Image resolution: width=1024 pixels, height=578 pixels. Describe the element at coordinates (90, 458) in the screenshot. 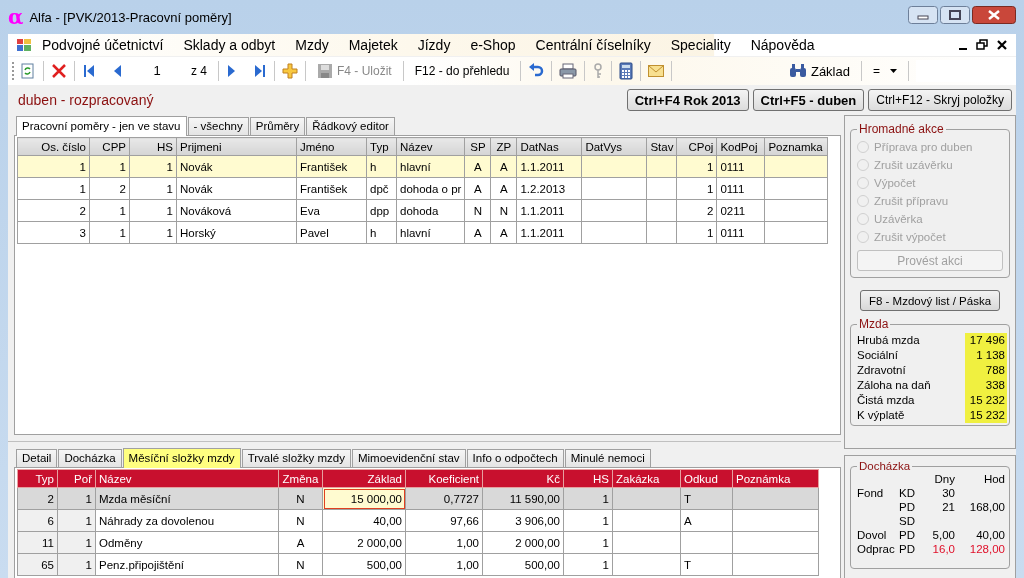

I see `tab: Docházka` at that location.